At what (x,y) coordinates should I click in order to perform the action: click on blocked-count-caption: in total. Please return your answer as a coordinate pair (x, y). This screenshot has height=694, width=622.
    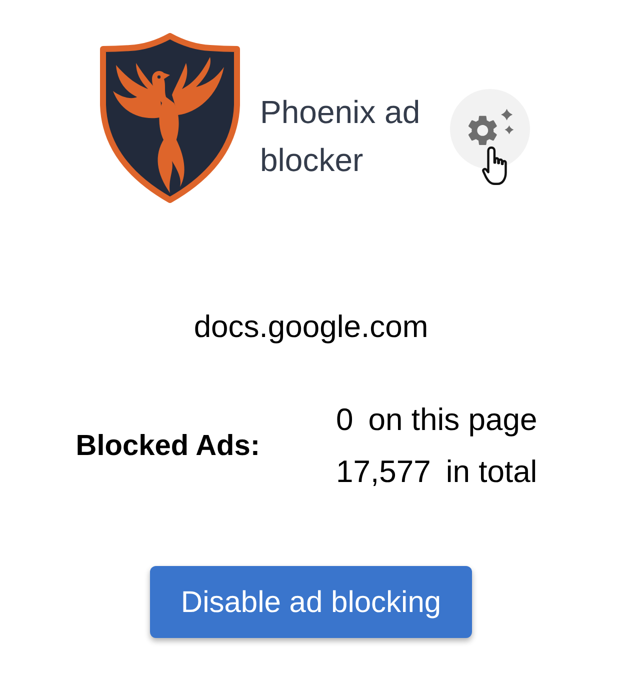
    Looking at the image, I should click on (492, 472).